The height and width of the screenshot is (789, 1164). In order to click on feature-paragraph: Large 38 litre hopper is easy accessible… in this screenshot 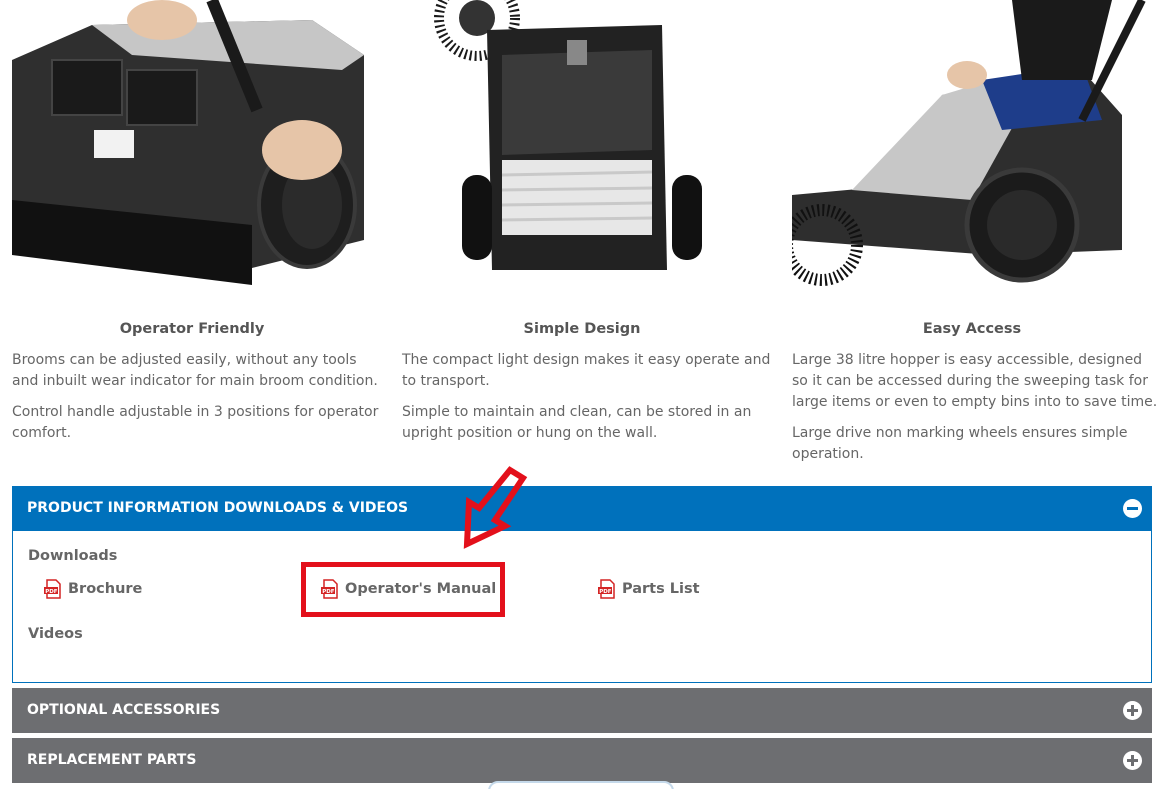, I will do `click(975, 381)`.